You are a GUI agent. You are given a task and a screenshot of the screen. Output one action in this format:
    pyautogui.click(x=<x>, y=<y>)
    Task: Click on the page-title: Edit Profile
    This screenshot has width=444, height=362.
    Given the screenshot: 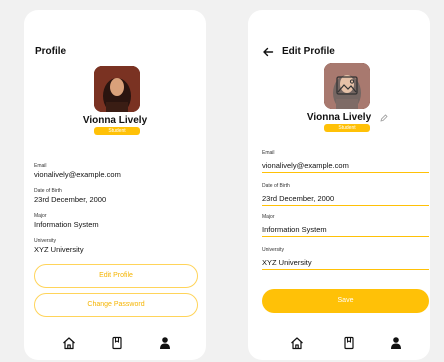 What is the action you would take?
    pyautogui.click(x=308, y=51)
    